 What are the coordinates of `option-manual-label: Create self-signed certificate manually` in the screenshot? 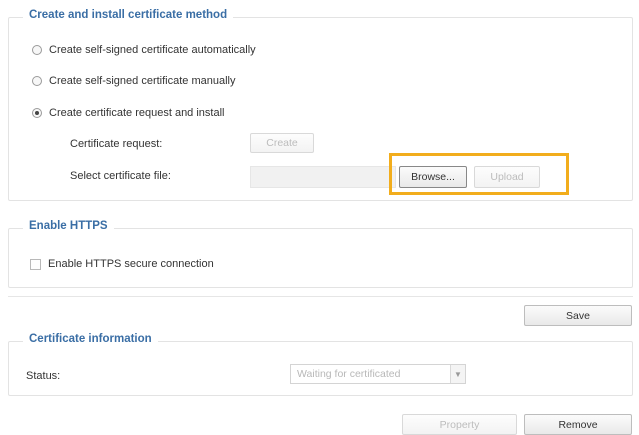 It's located at (142, 81).